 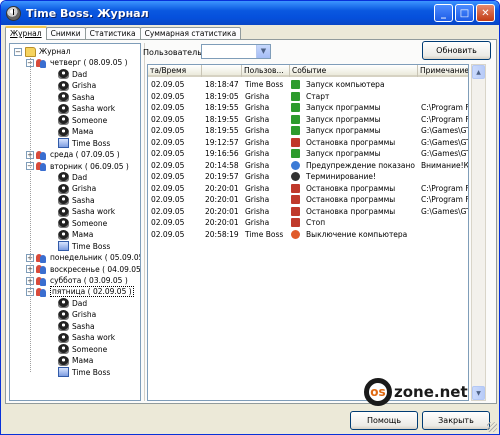 I want to click on collapse-root-icon: −, so click(x=18, y=51).